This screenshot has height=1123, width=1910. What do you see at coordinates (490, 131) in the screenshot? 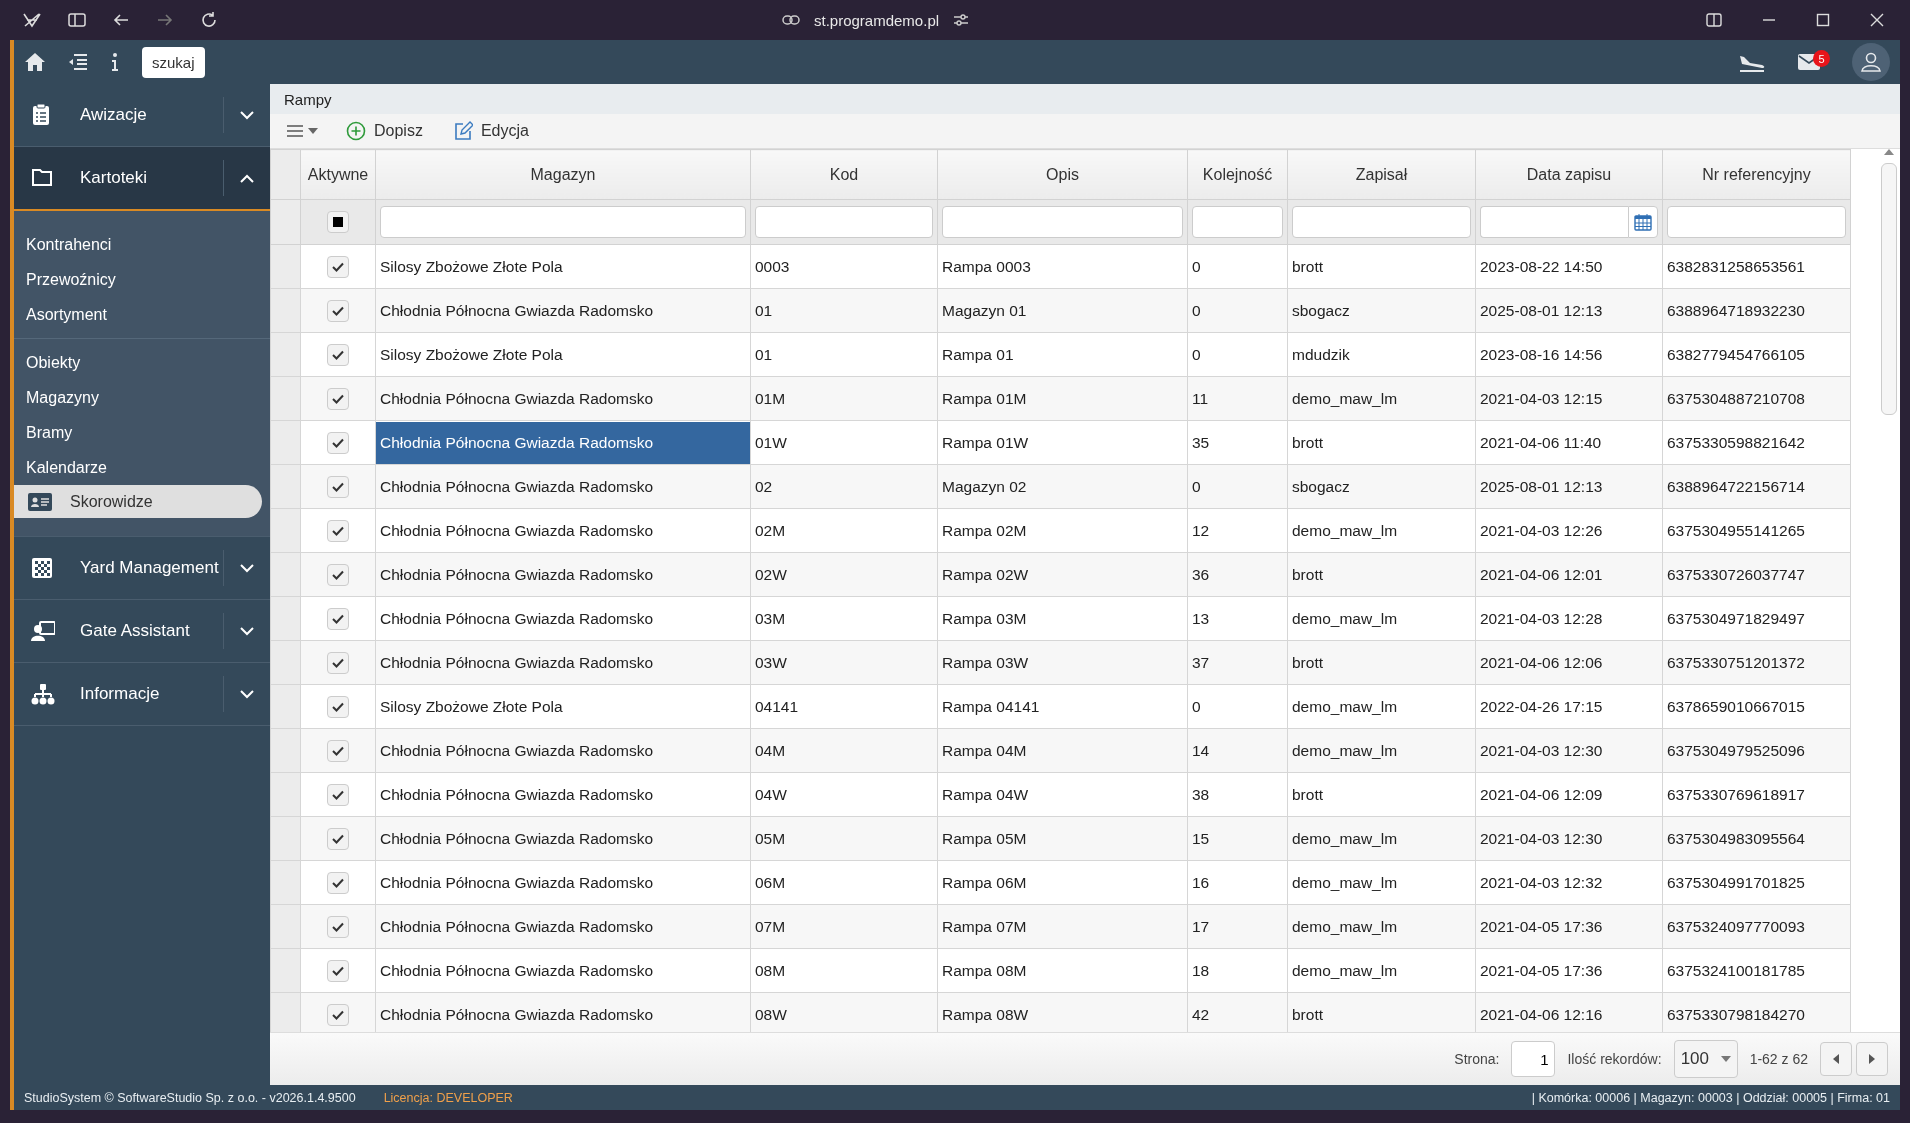
I see `edit-button: Edycja` at bounding box center [490, 131].